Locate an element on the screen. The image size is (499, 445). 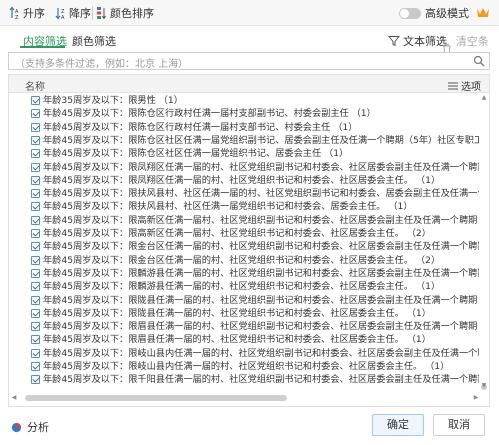
horizontal-scrollbar: ◀ ▶ is located at coordinates (245, 398).